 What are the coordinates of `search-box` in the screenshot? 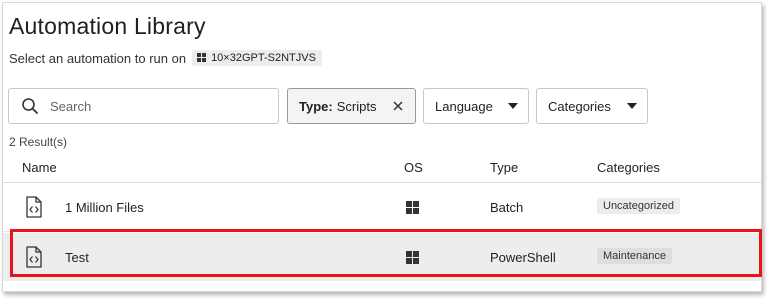 It's located at (143, 106).